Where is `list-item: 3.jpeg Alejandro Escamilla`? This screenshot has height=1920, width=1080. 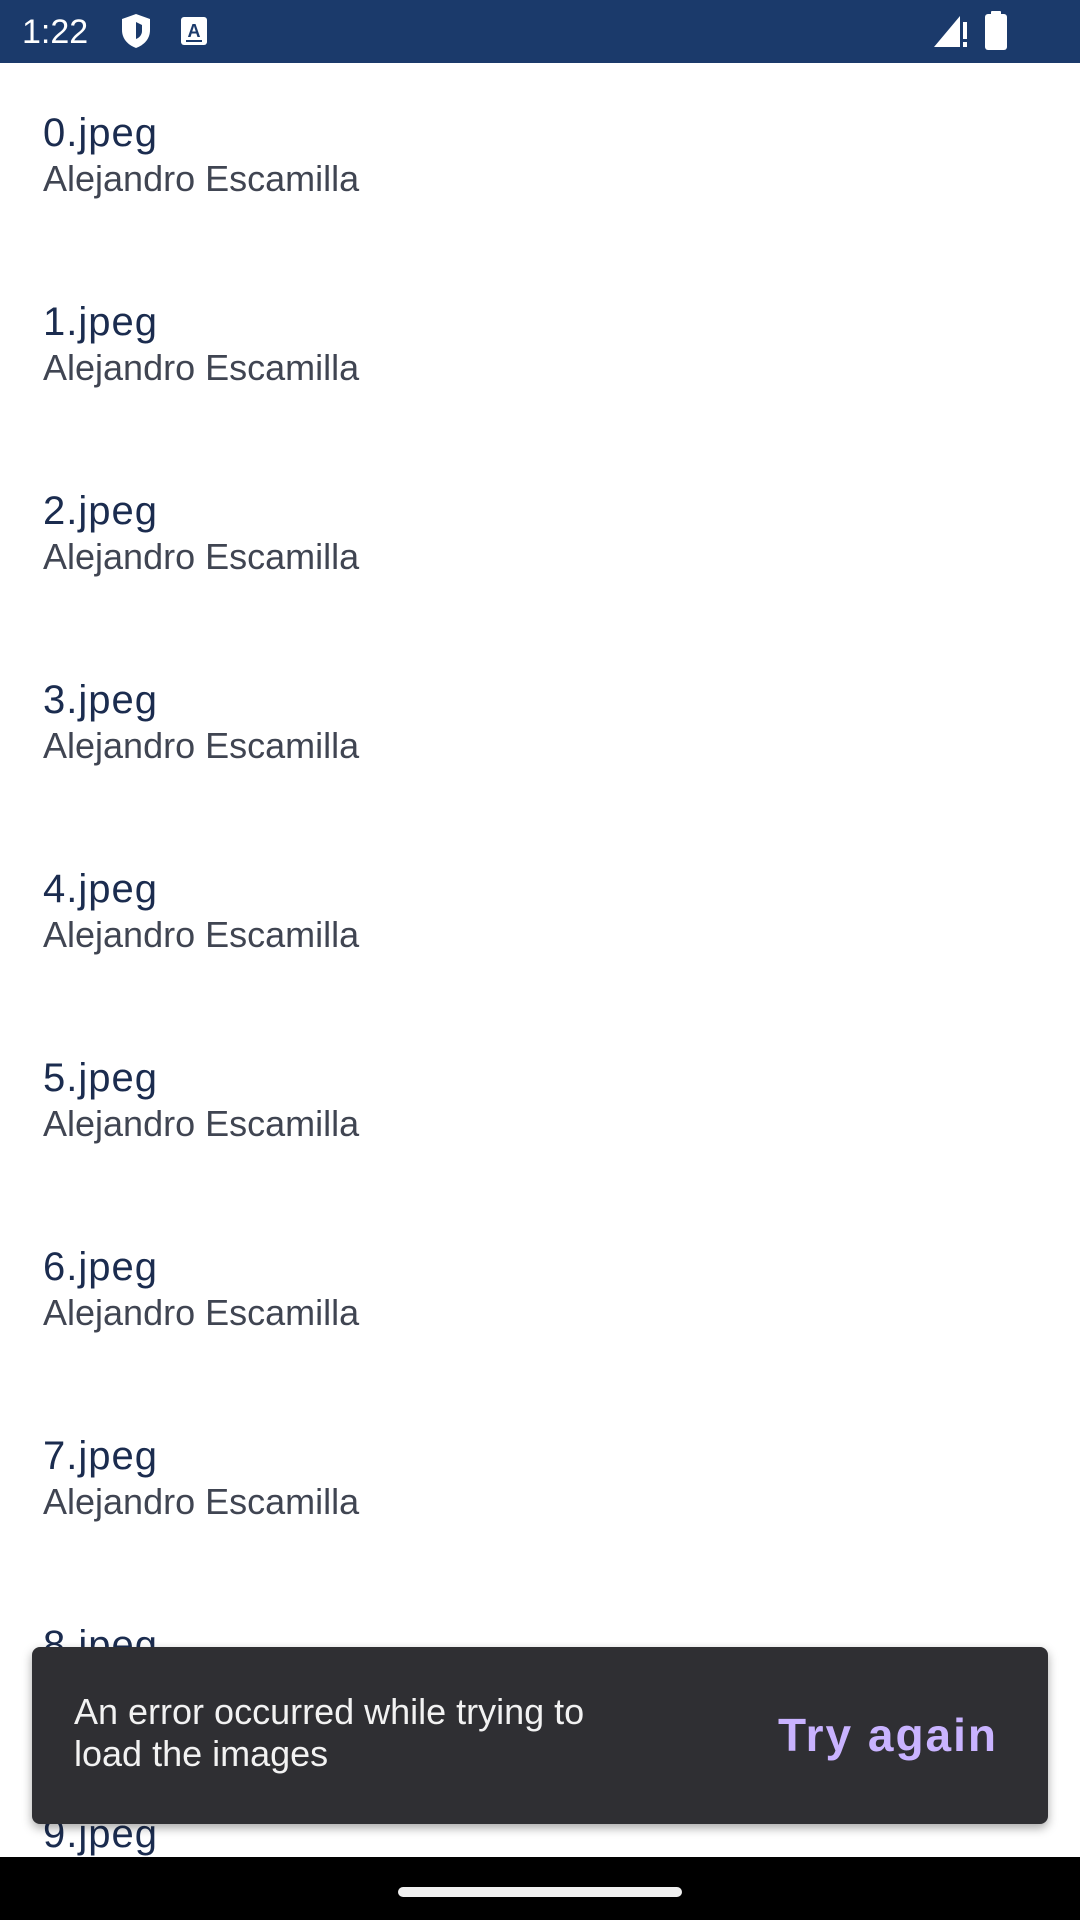 list-item: 3.jpeg Alejandro Escamilla is located at coordinates (540, 724).